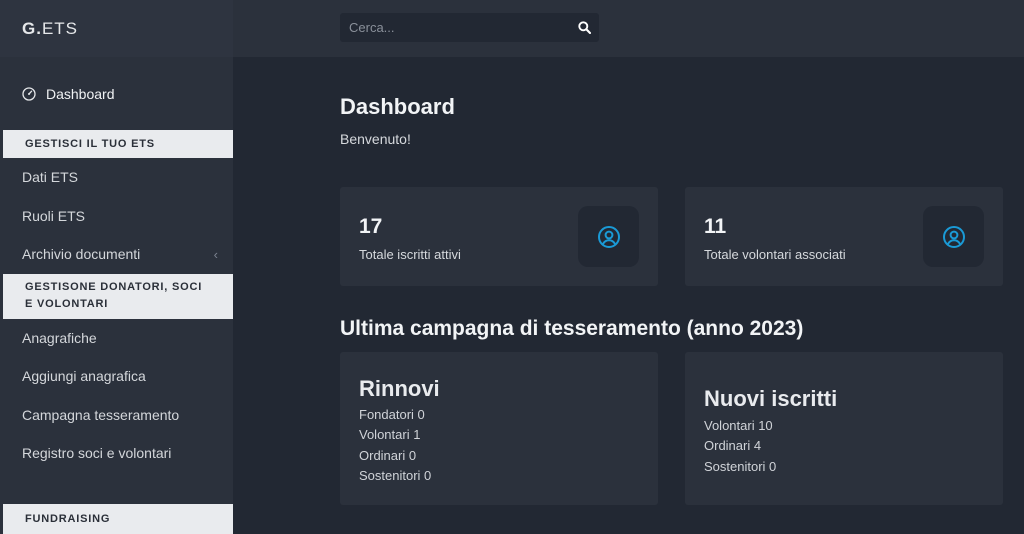 The height and width of the screenshot is (534, 1024). What do you see at coordinates (32, 28) in the screenshot?
I see `brand-logo-bold: G.` at bounding box center [32, 28].